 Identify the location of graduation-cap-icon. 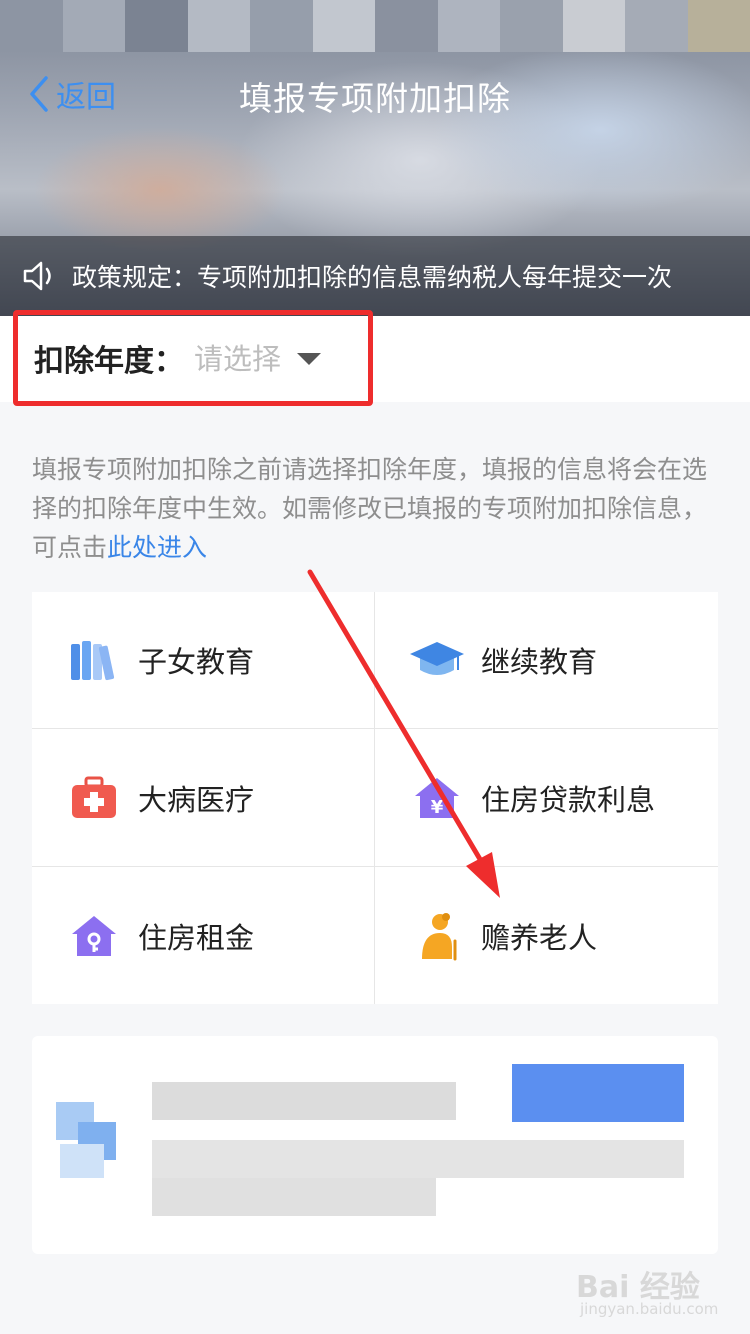
(437, 660).